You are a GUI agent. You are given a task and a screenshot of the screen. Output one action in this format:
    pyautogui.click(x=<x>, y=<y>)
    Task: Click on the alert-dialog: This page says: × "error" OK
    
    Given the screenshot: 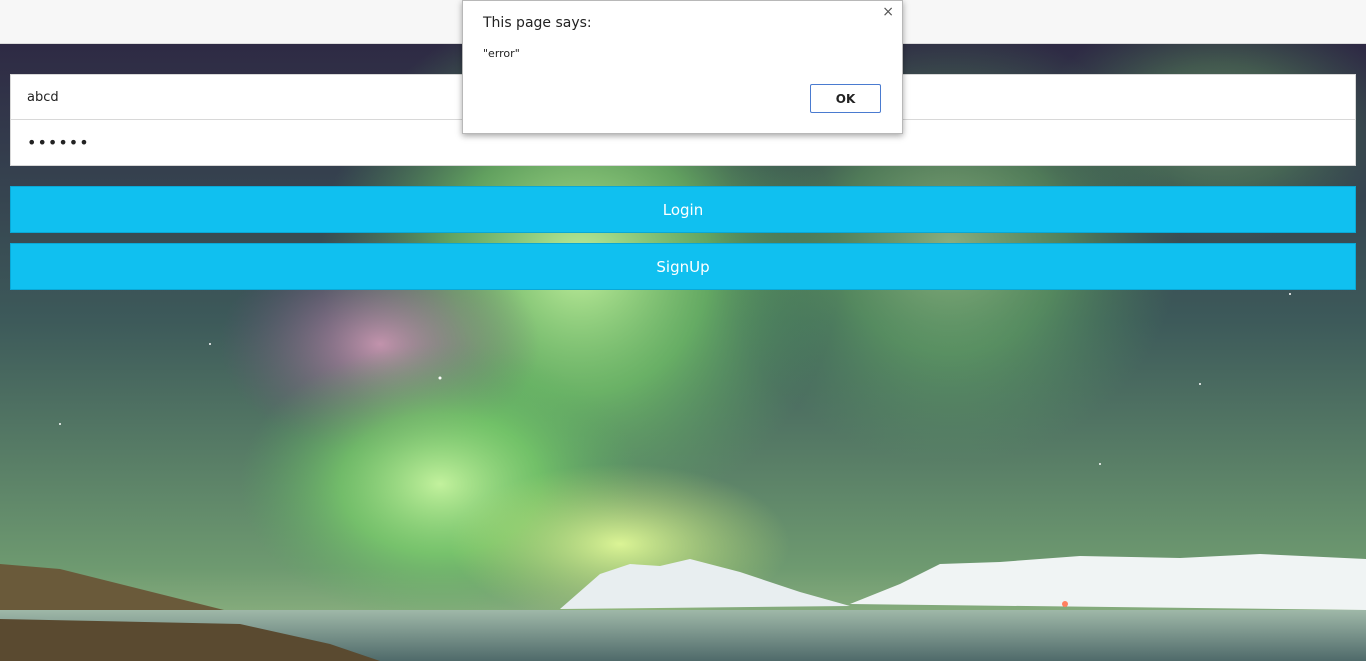 What is the action you would take?
    pyautogui.click(x=682, y=67)
    